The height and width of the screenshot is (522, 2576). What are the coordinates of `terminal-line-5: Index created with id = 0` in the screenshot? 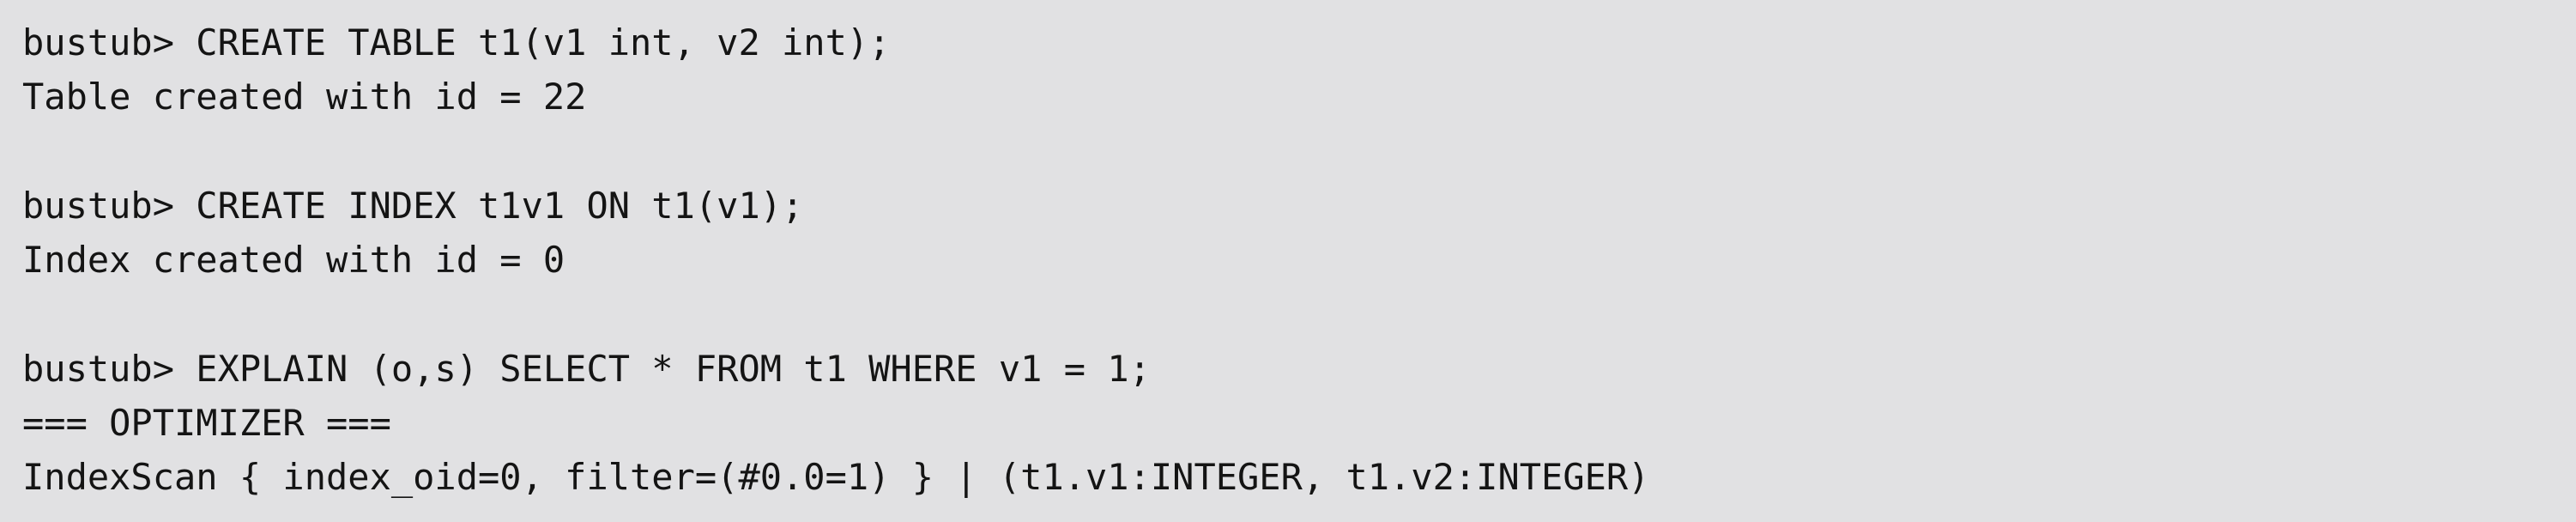 It's located at (1299, 260).